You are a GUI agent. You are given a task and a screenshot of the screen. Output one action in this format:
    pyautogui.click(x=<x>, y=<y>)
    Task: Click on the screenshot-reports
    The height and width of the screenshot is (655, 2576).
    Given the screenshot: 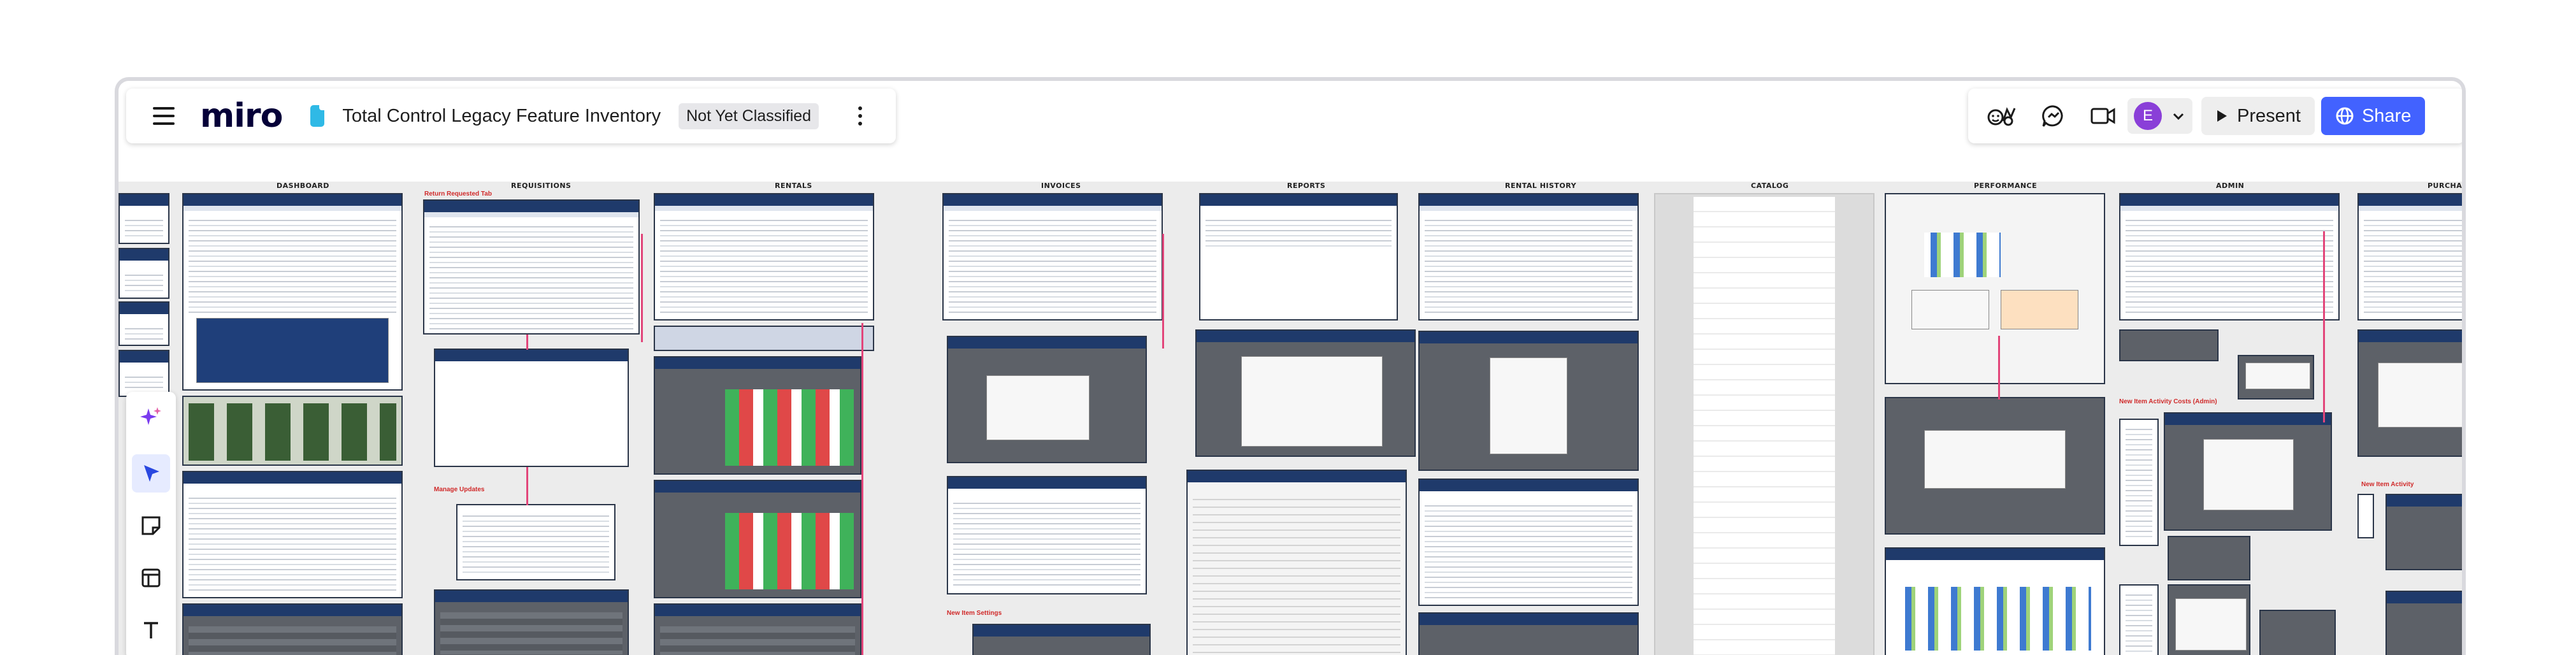 What is the action you would take?
    pyautogui.click(x=1298, y=256)
    